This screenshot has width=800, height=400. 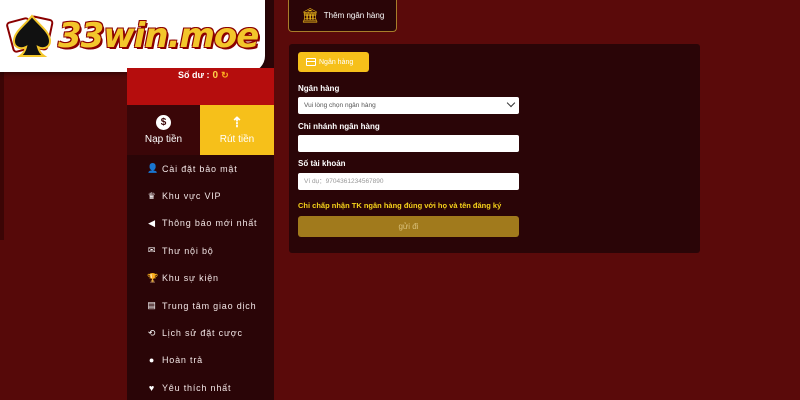 I want to click on branch-label: Chi nhánh ngân hàng, so click(x=339, y=126).